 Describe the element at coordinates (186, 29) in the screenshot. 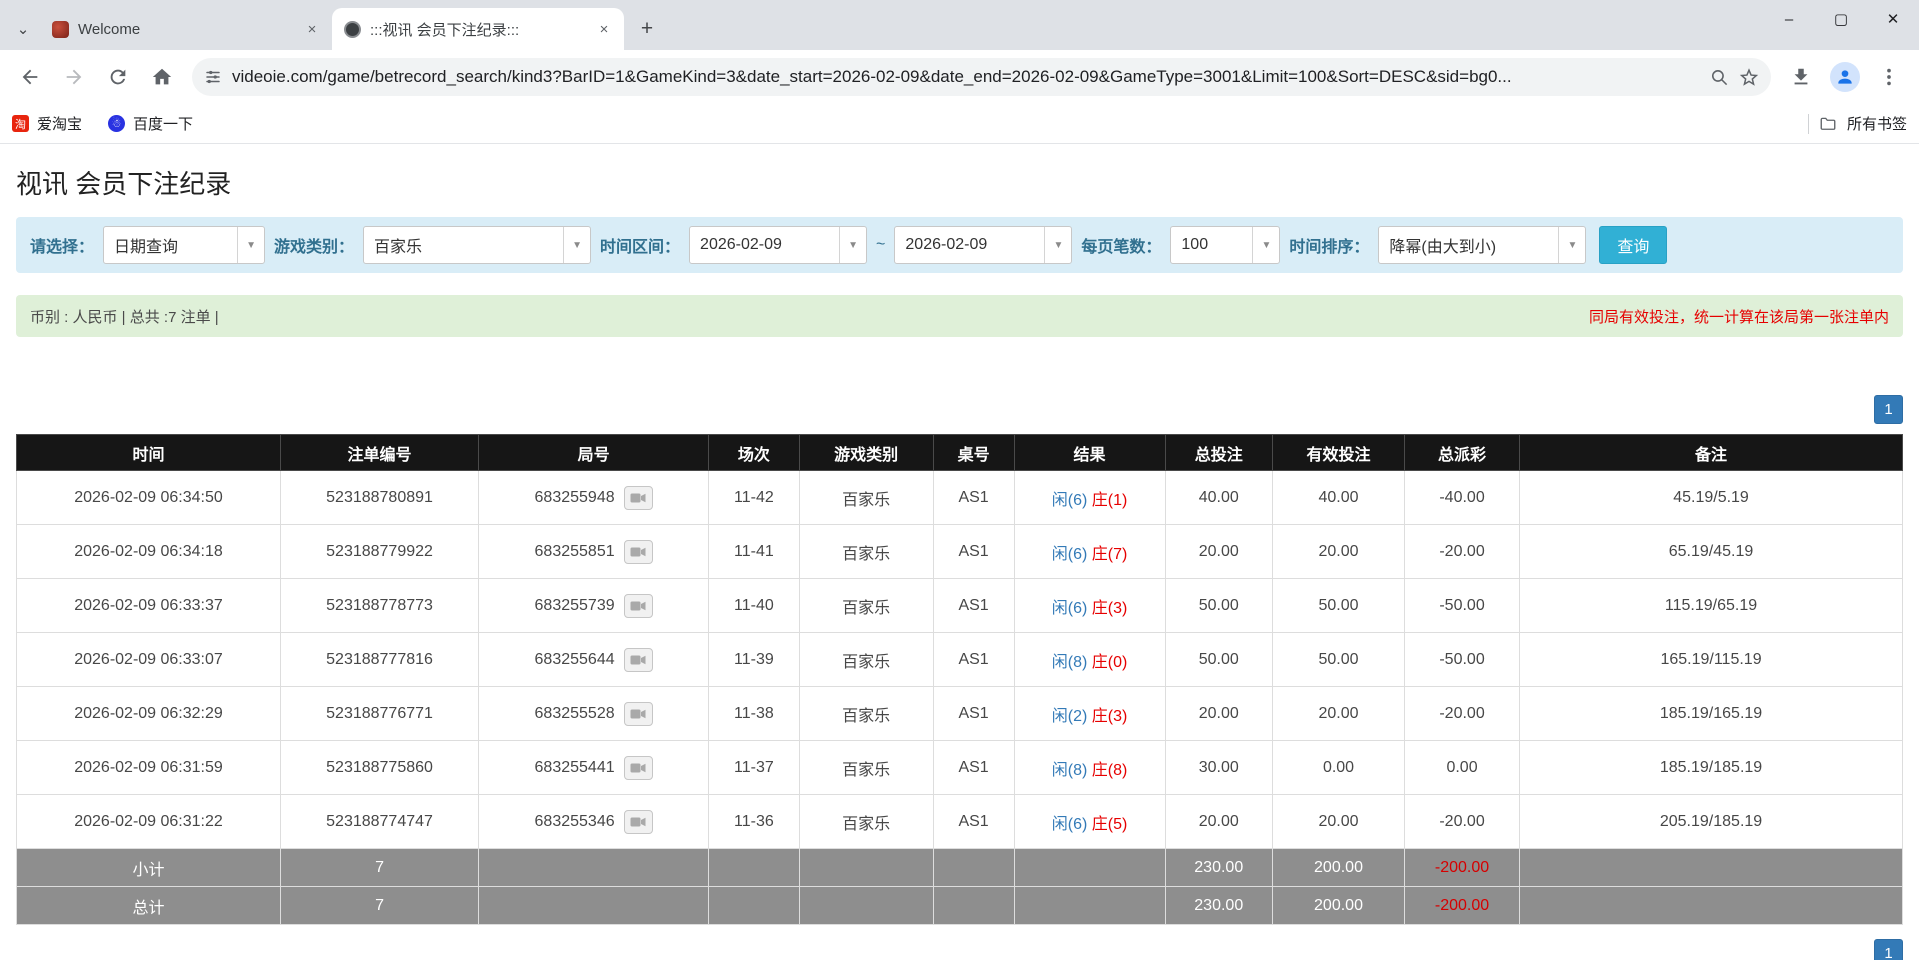

I see `tab-welcome: Welcome ×` at that location.